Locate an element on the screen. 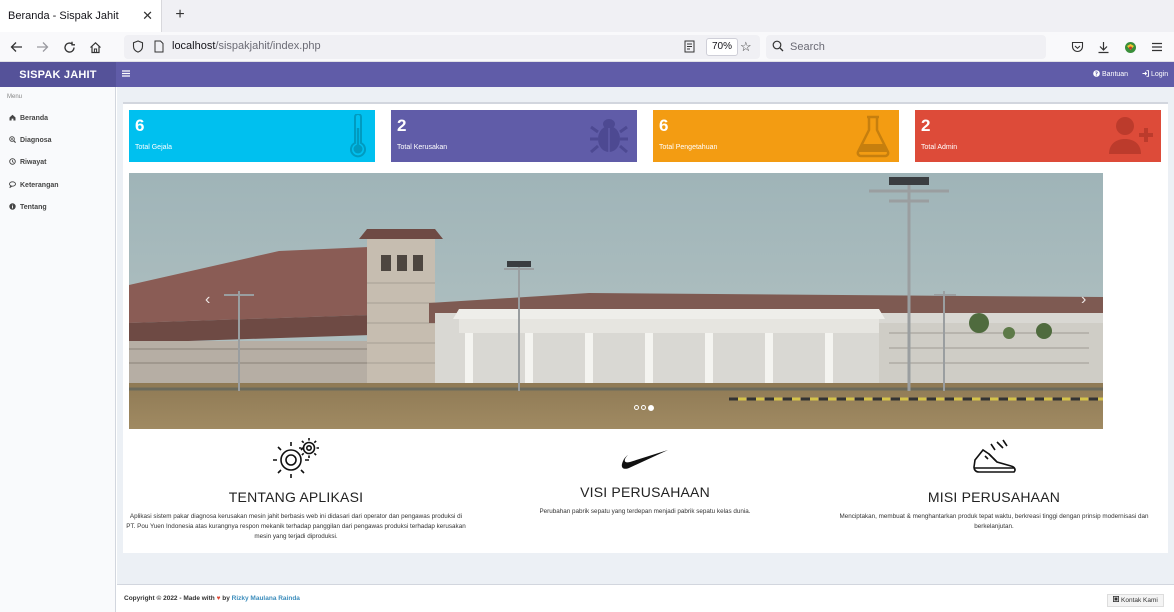  contact-button: Kontak Kami is located at coordinates (1135, 600).